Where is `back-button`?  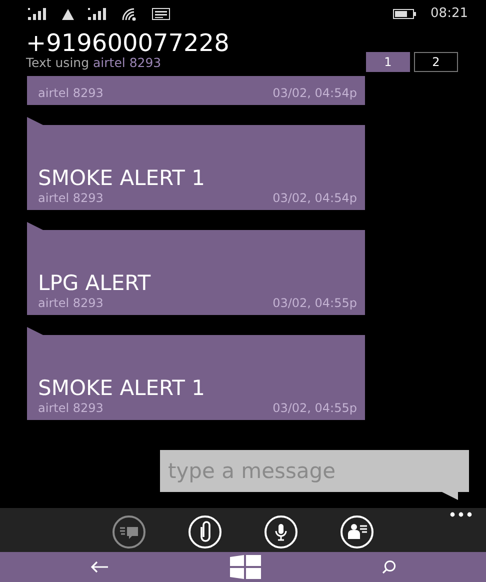 back-button is located at coordinates (99, 567).